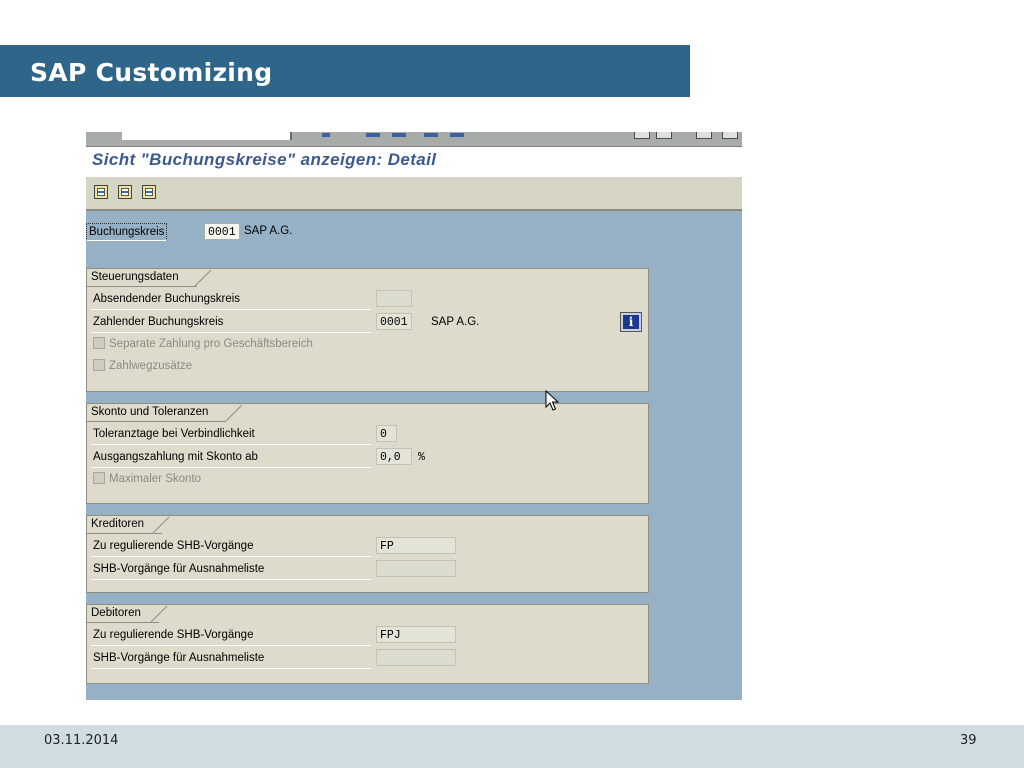 This screenshot has width=1024, height=768. I want to click on vendor-exception-field, so click(416, 568).